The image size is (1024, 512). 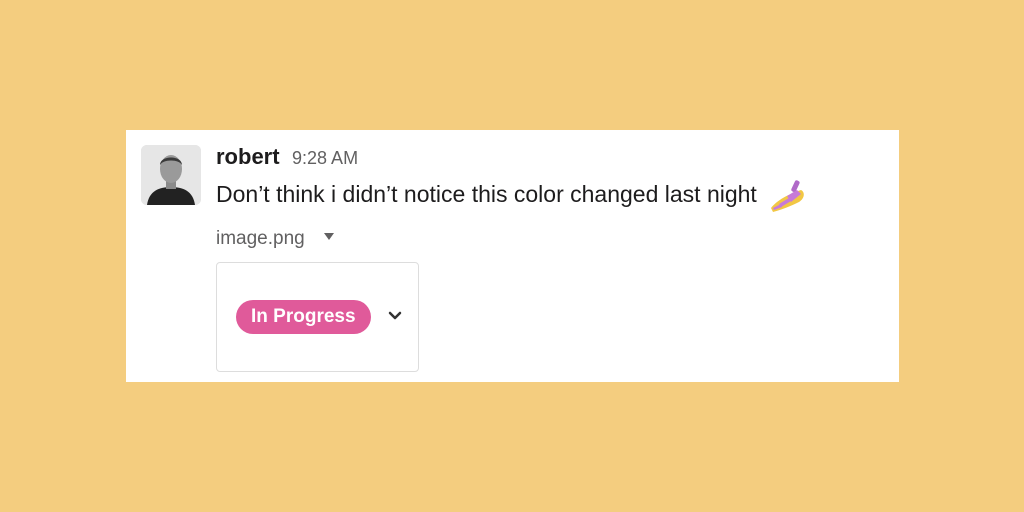 What do you see at coordinates (303, 317) in the screenshot?
I see `status-badge: In Progress` at bounding box center [303, 317].